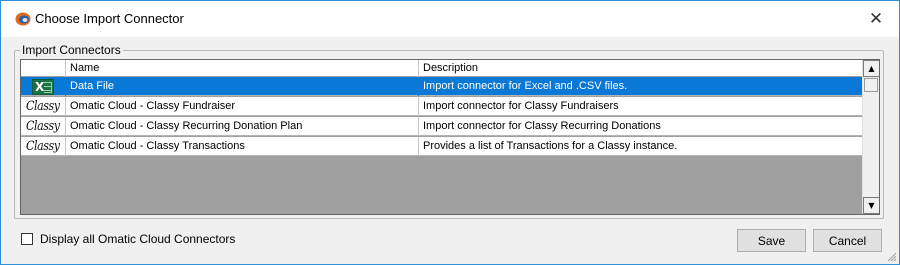  What do you see at coordinates (242, 68) in the screenshot?
I see `column-header-name: Name` at bounding box center [242, 68].